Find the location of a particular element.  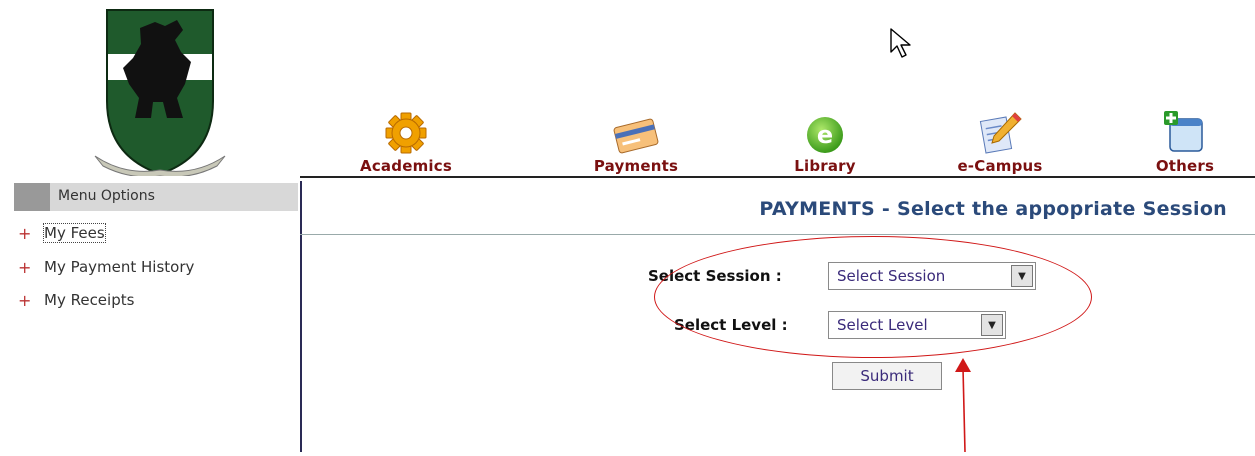

annotation-arrow-icon is located at coordinates (965, 406).